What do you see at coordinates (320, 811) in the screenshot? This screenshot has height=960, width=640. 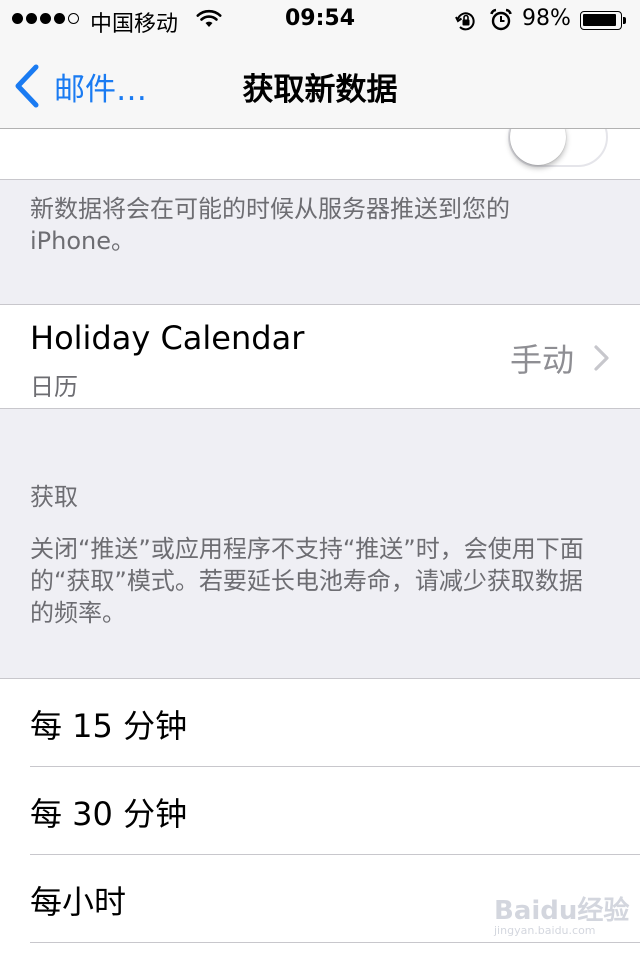 I see `fetch-option-30-minutes: 每 30 分钟` at bounding box center [320, 811].